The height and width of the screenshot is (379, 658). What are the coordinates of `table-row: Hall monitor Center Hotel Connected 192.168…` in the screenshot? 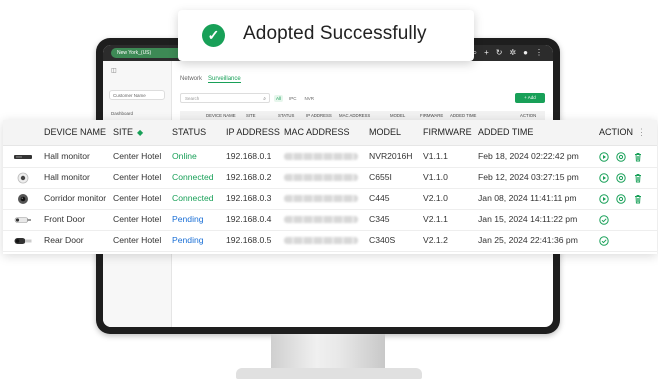 It's located at (330, 178).